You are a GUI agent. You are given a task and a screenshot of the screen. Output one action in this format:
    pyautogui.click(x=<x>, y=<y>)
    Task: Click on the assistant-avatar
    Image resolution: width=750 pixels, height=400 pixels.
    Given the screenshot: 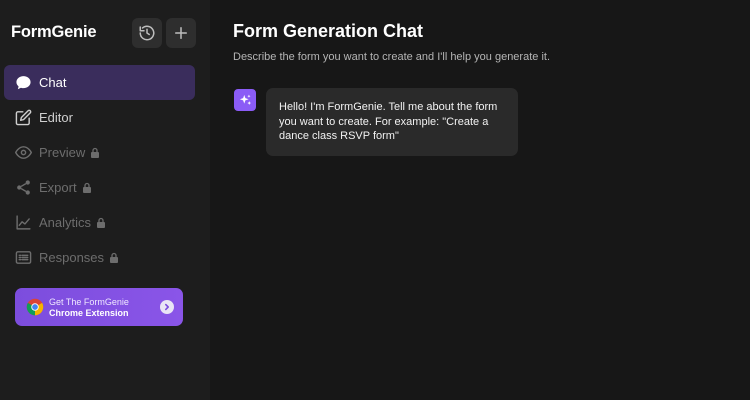 What is the action you would take?
    pyautogui.click(x=245, y=100)
    